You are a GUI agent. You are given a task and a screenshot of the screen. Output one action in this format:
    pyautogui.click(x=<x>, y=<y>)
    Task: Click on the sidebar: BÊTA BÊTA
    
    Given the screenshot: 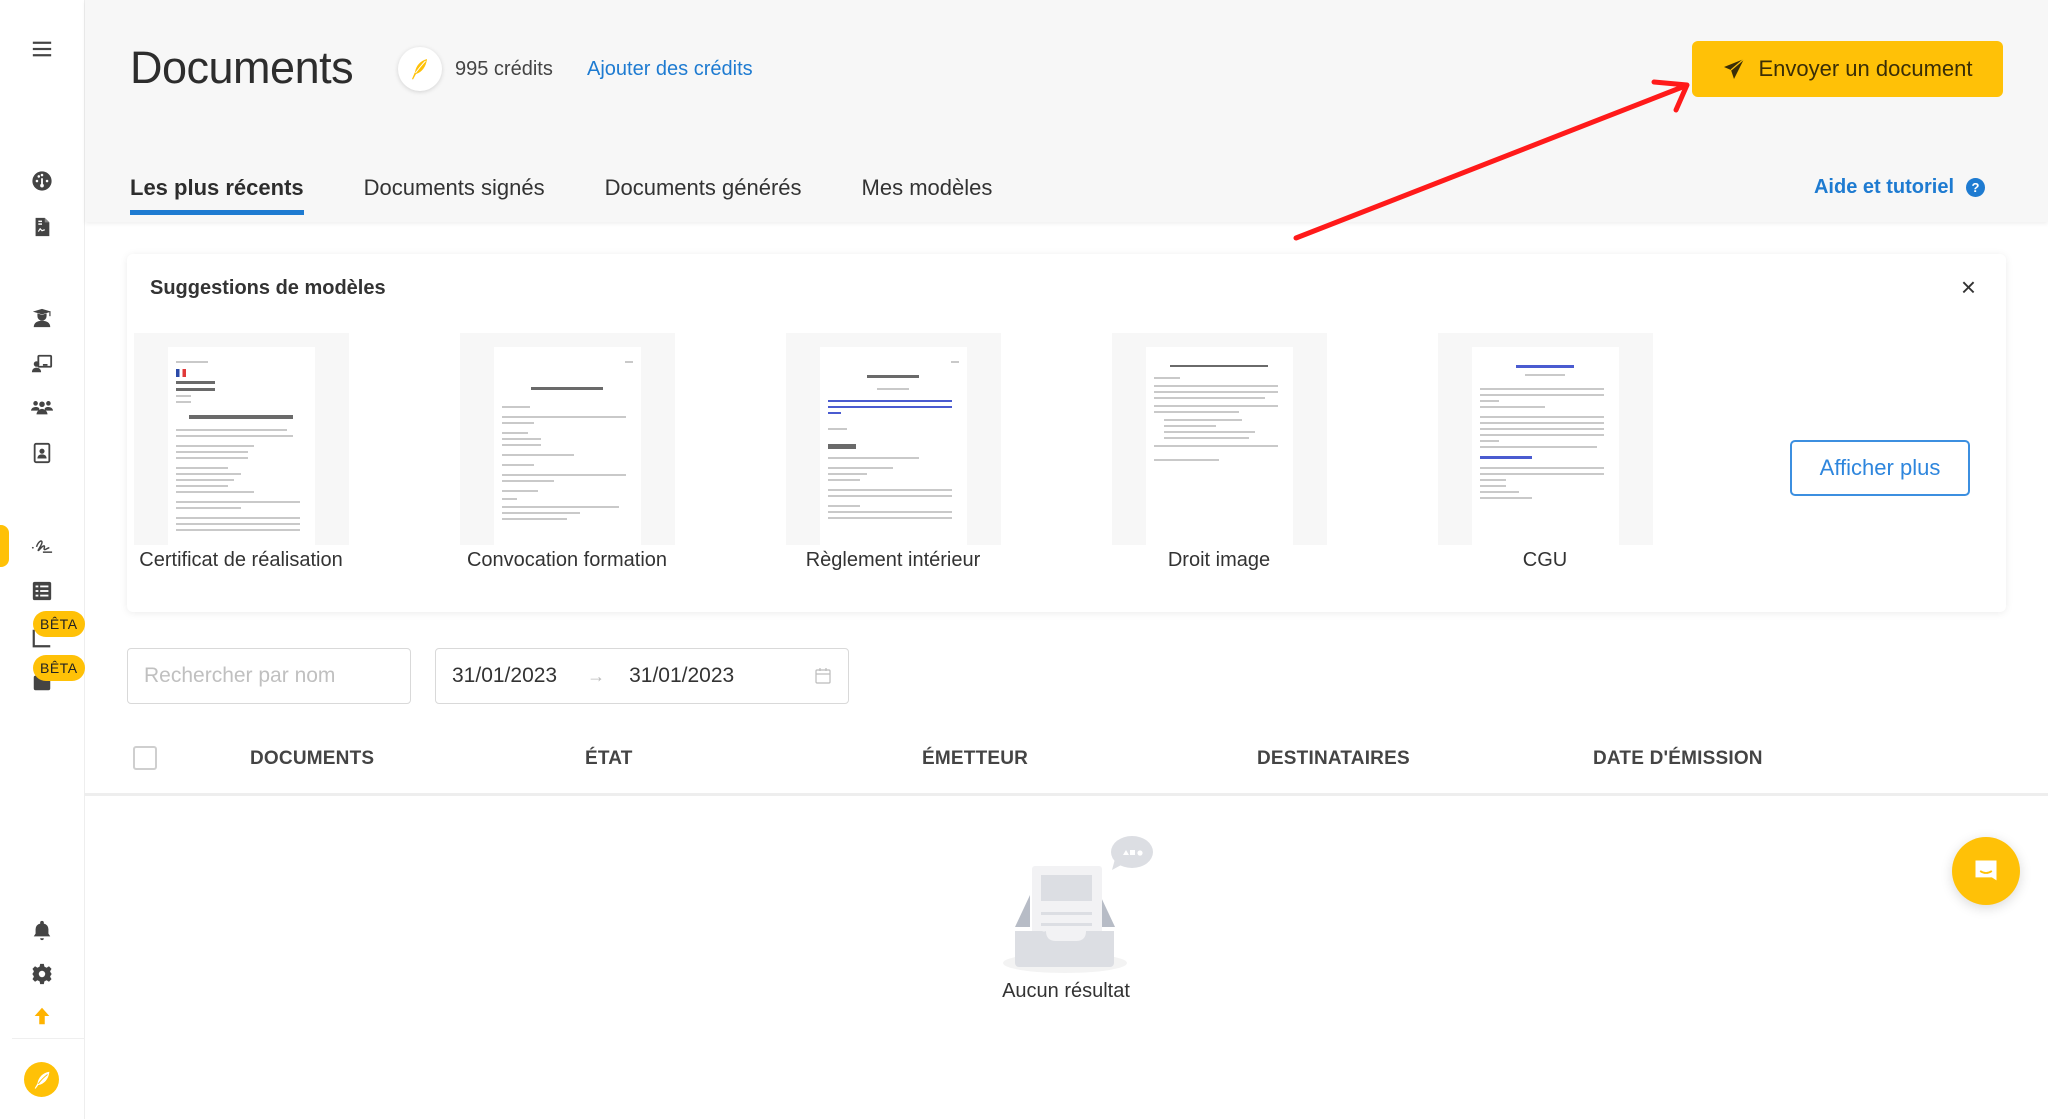 What is the action you would take?
    pyautogui.click(x=42, y=559)
    